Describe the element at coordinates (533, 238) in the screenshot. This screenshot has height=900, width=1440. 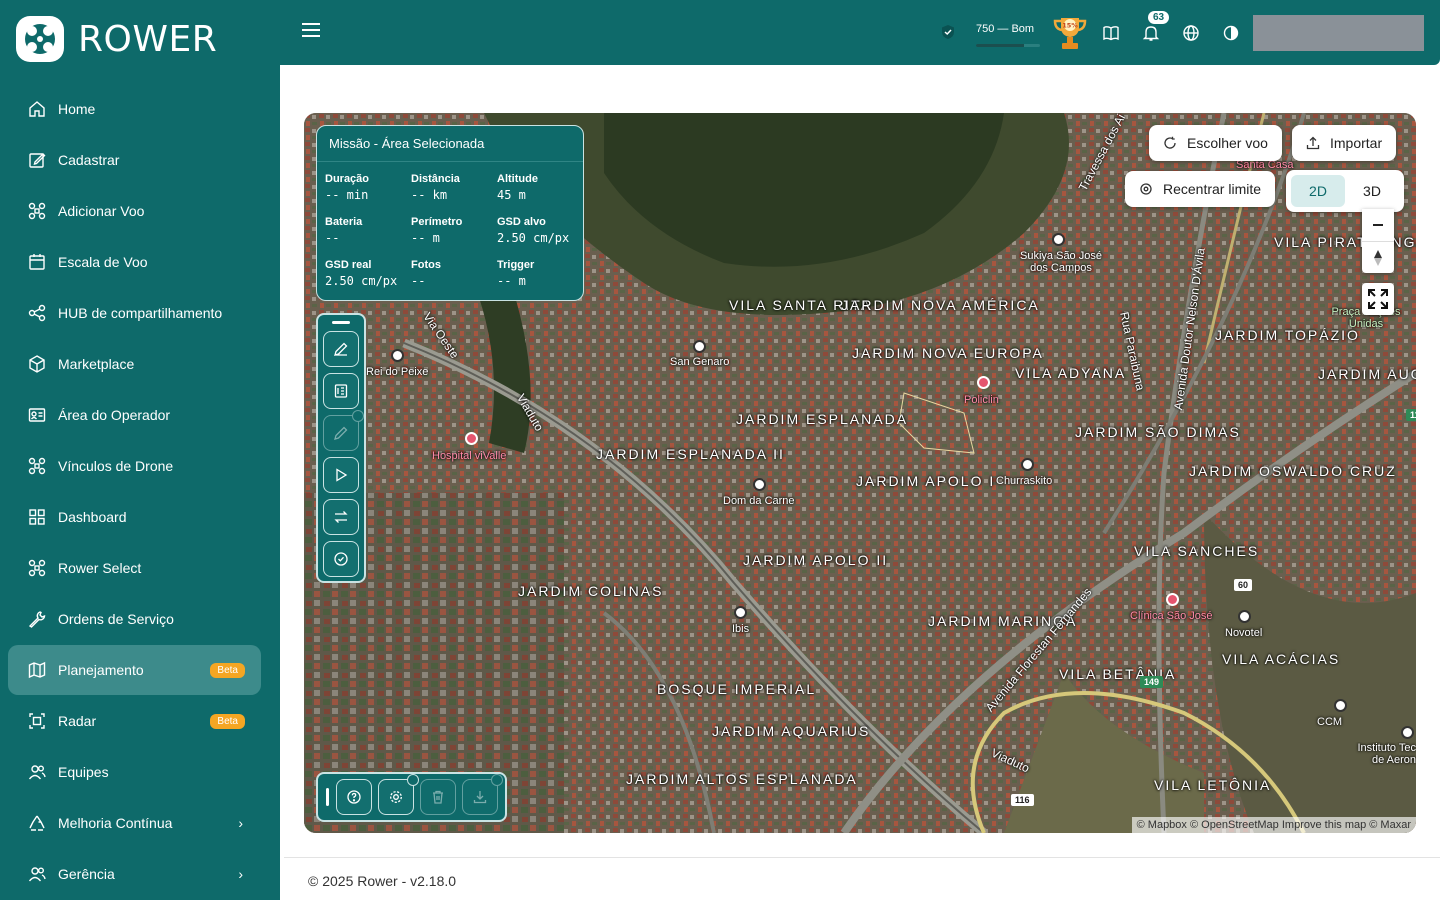
I see `stat-value: 2.50 cm/px` at that location.